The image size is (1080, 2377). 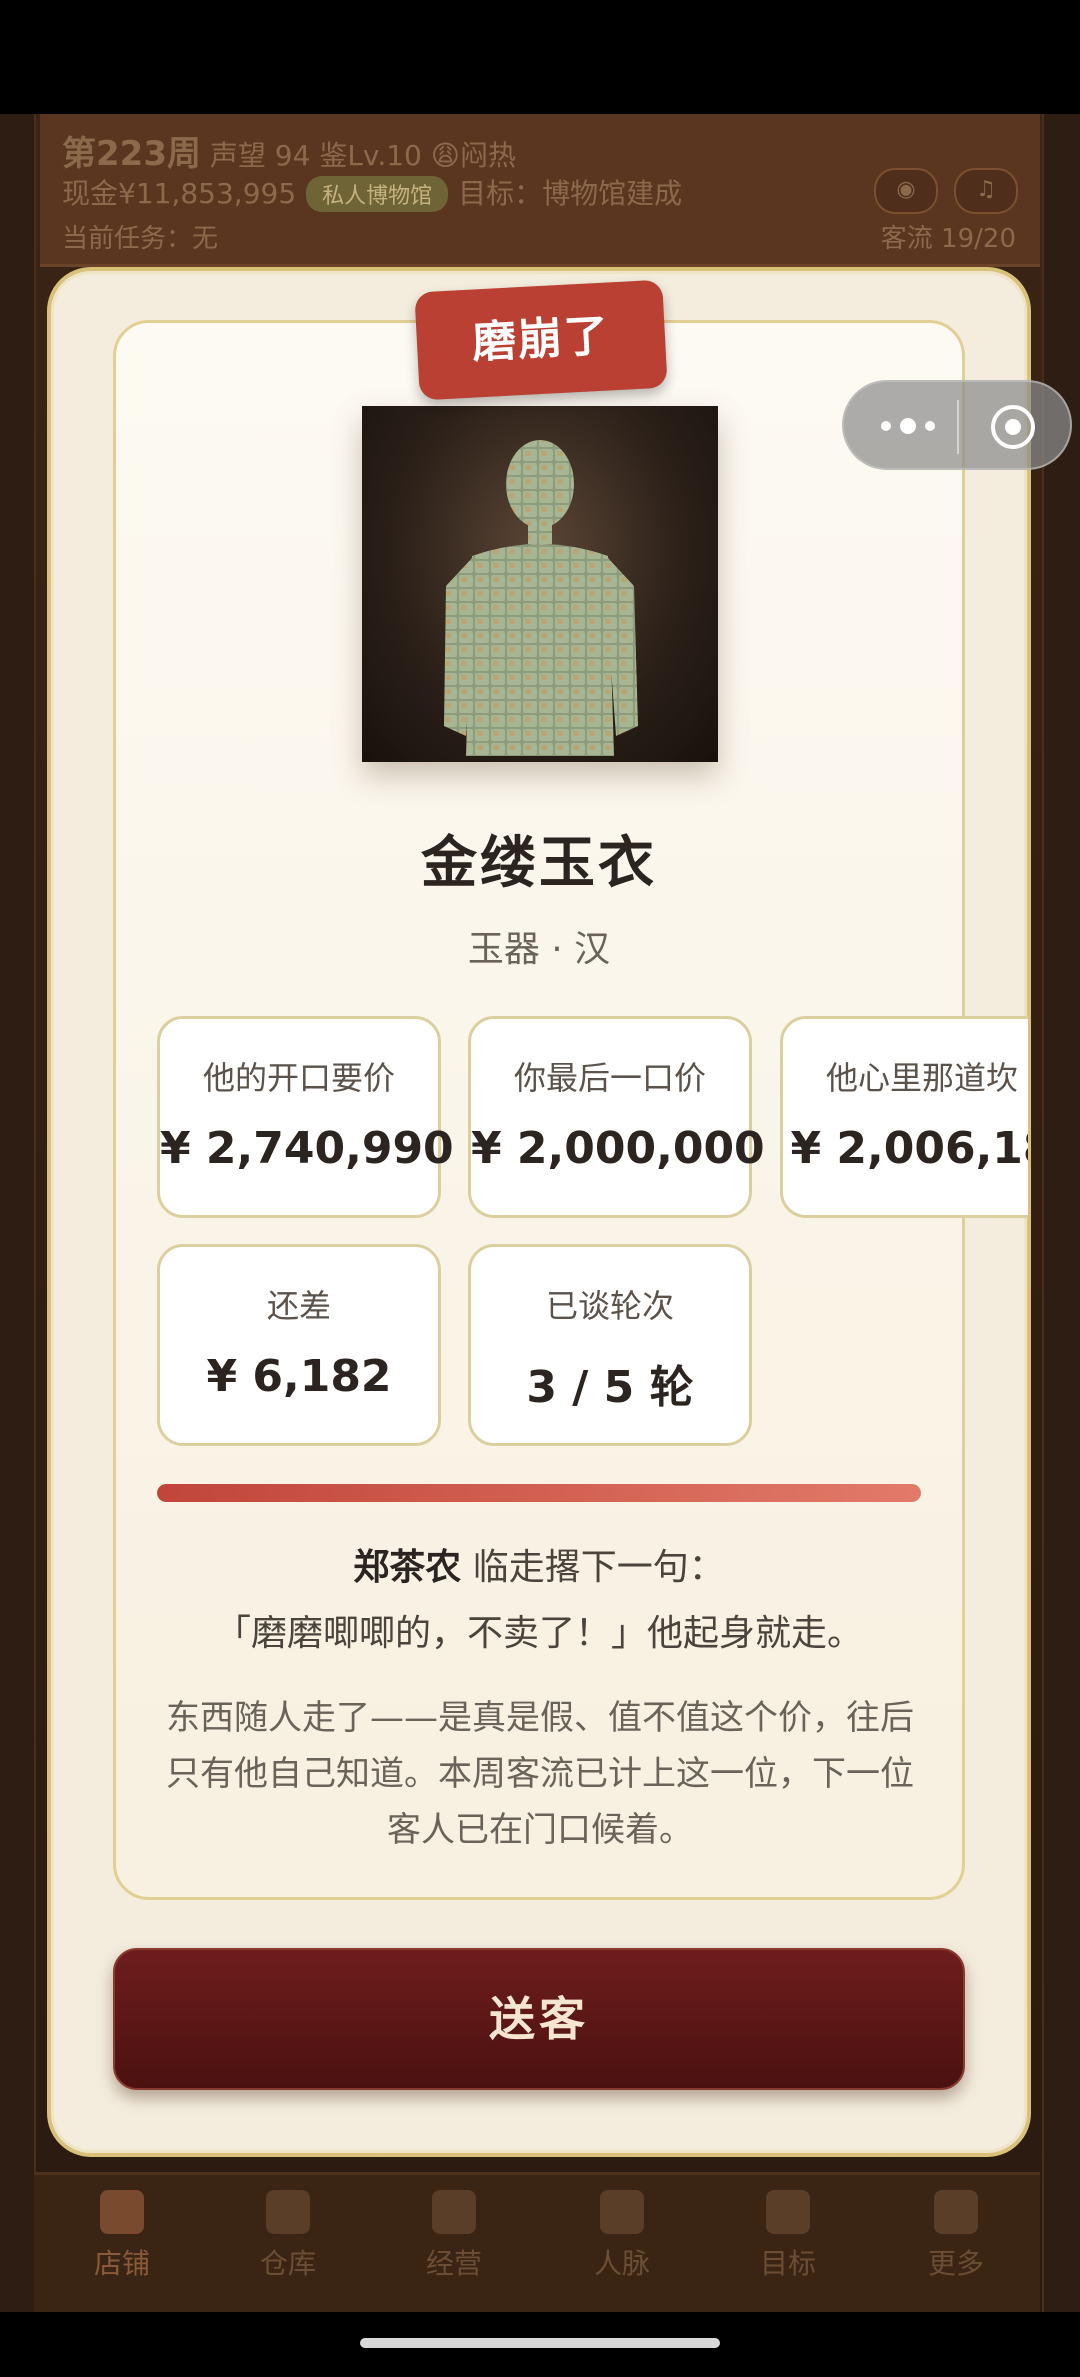 I want to click on close-target-icon, so click(x=1013, y=427).